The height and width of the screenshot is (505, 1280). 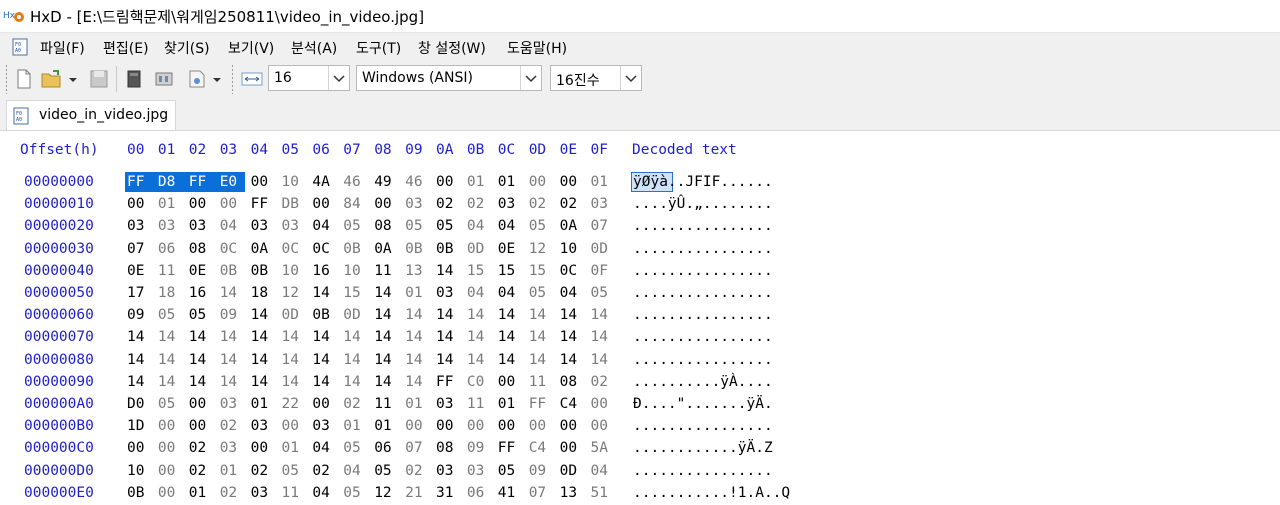 I want to click on hex-byte: 09, so click(x=233, y=315).